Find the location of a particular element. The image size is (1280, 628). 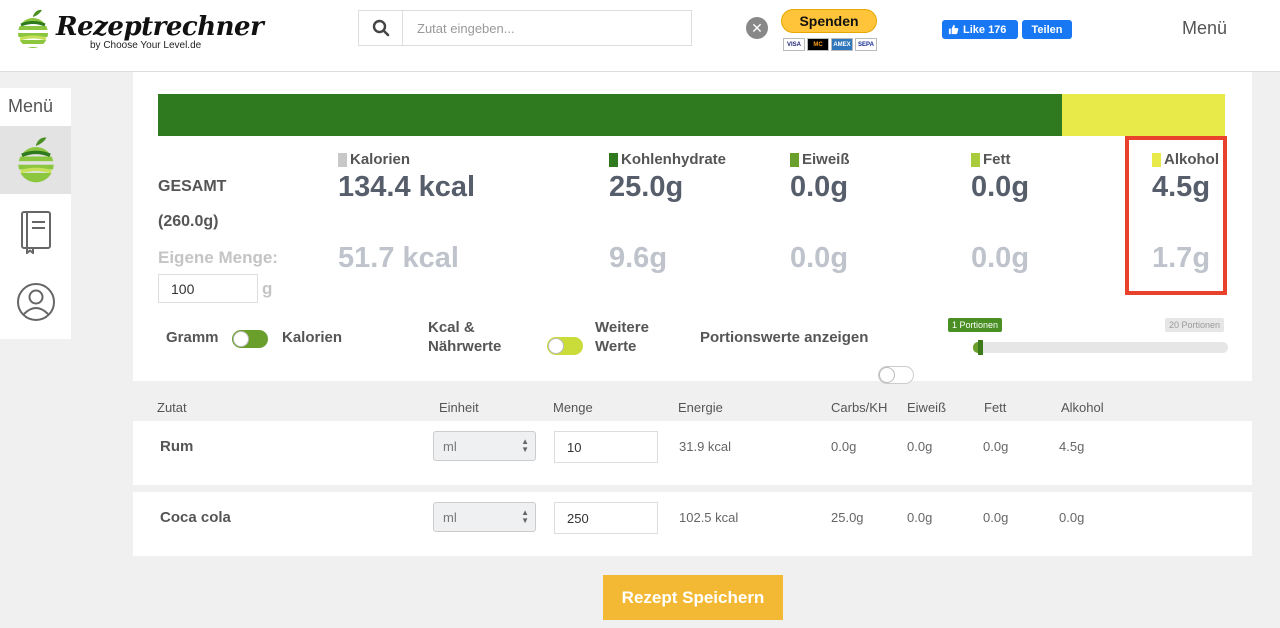

visa-card-icon: VISA is located at coordinates (794, 44).